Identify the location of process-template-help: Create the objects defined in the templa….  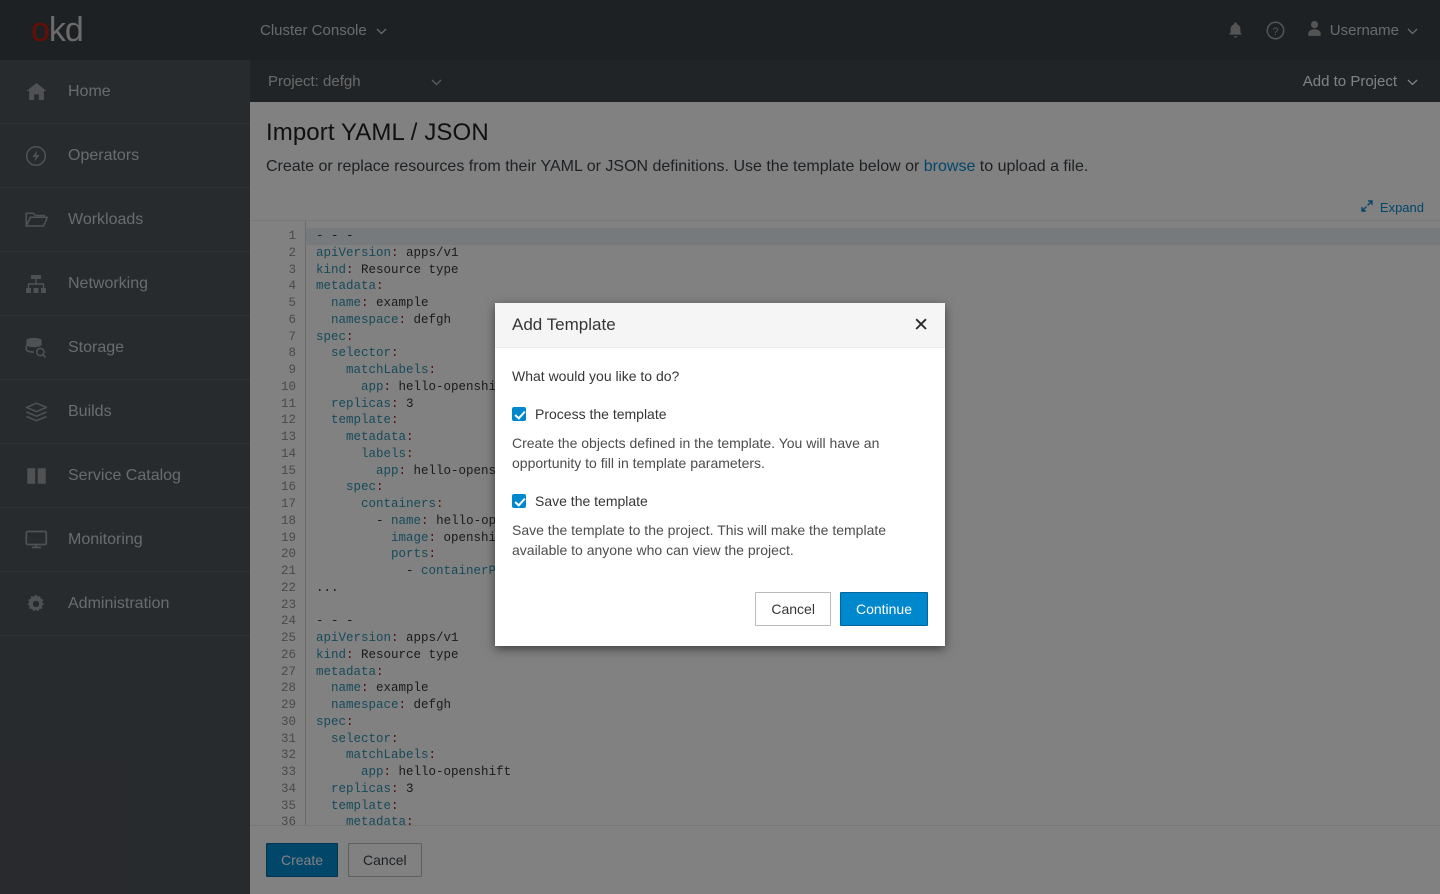
(696, 453).